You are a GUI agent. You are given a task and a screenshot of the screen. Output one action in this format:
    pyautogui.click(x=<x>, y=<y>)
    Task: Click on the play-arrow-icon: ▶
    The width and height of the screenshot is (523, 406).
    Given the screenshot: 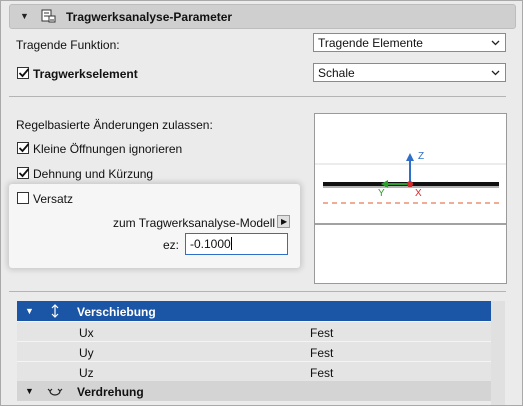 What is the action you would take?
    pyautogui.click(x=284, y=221)
    